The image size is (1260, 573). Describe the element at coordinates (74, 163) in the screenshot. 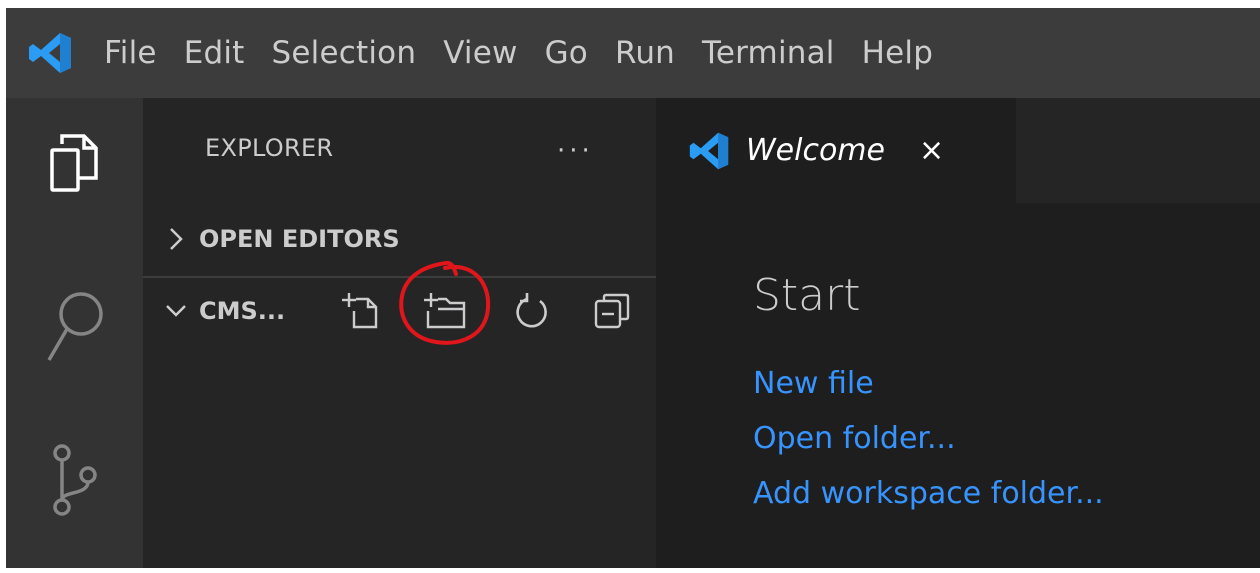

I see `explorer-icon` at that location.